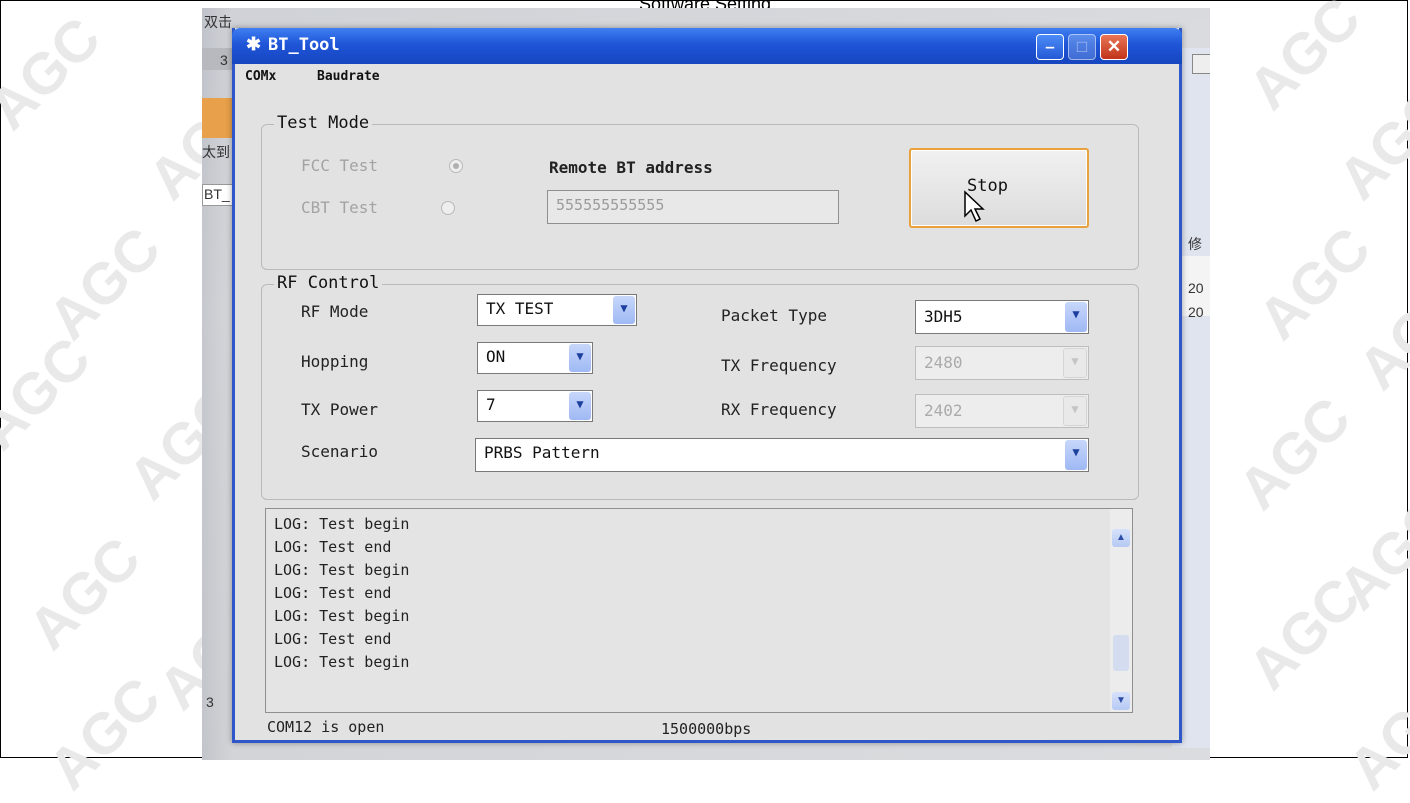 The height and width of the screenshot is (803, 1410). What do you see at coordinates (779, 409) in the screenshot?
I see `rx-frequency-label: RX Frequency` at bounding box center [779, 409].